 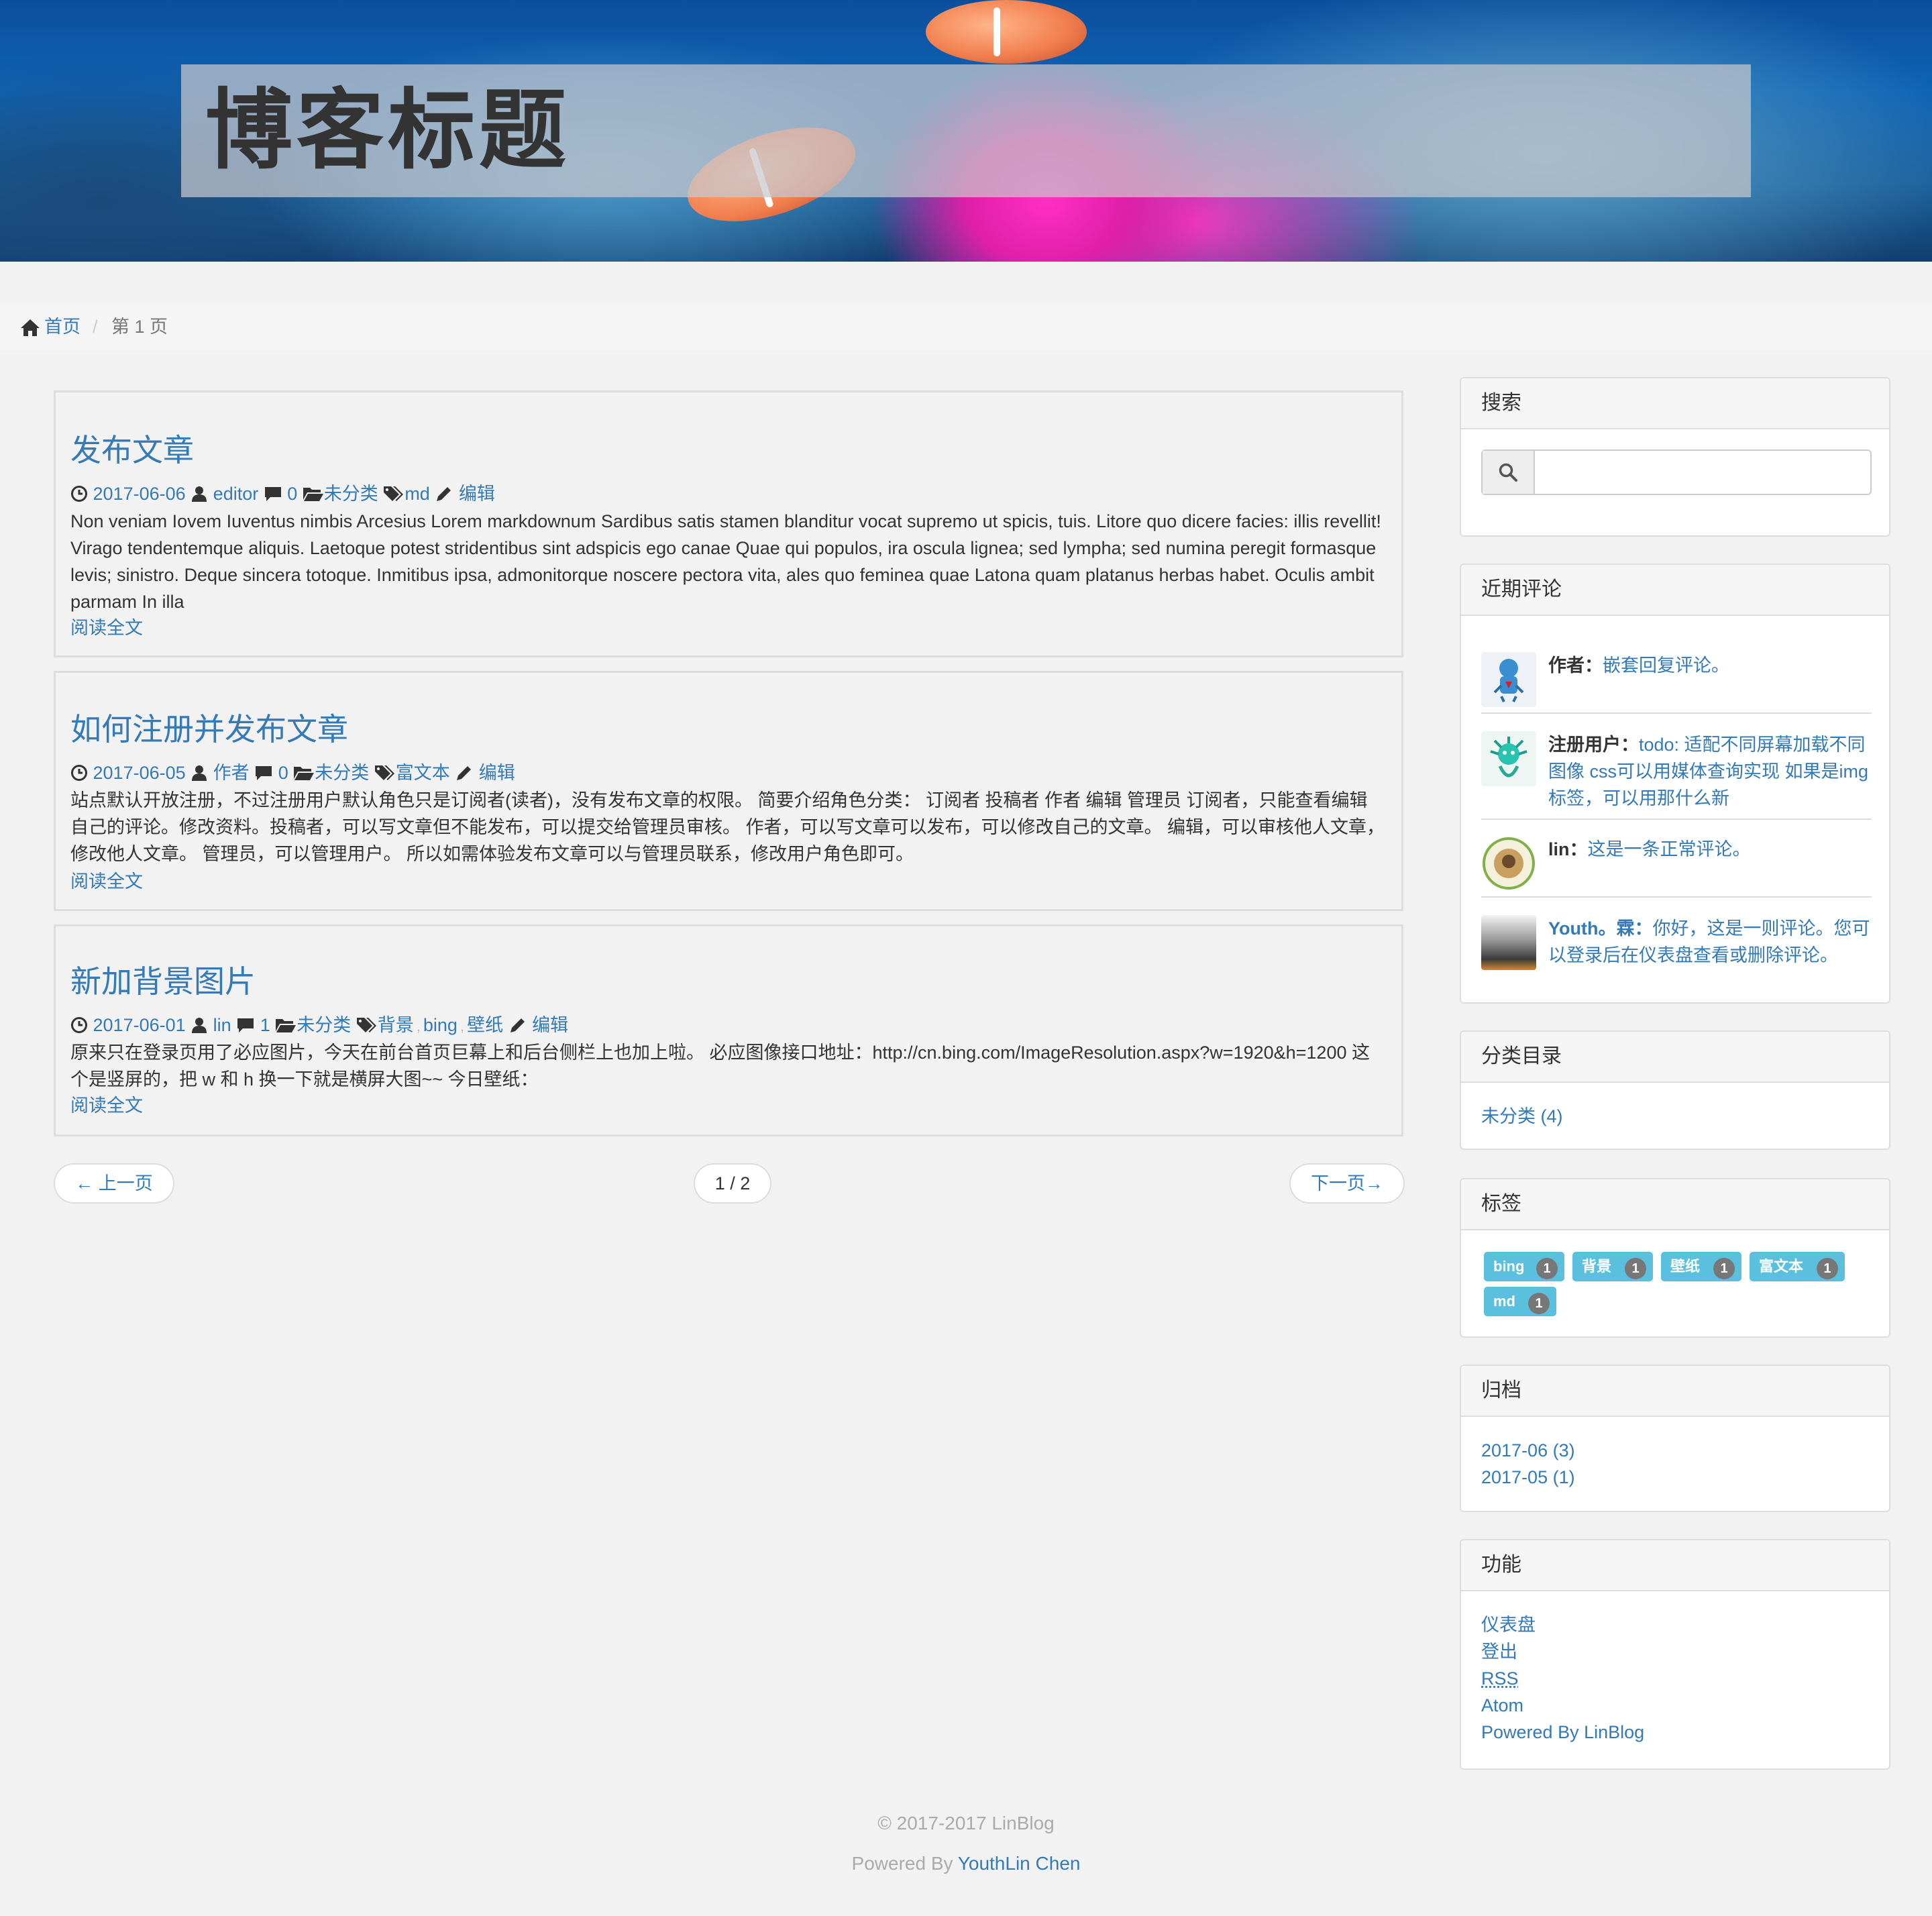 I want to click on panel-heading: 归档, so click(x=1675, y=1391).